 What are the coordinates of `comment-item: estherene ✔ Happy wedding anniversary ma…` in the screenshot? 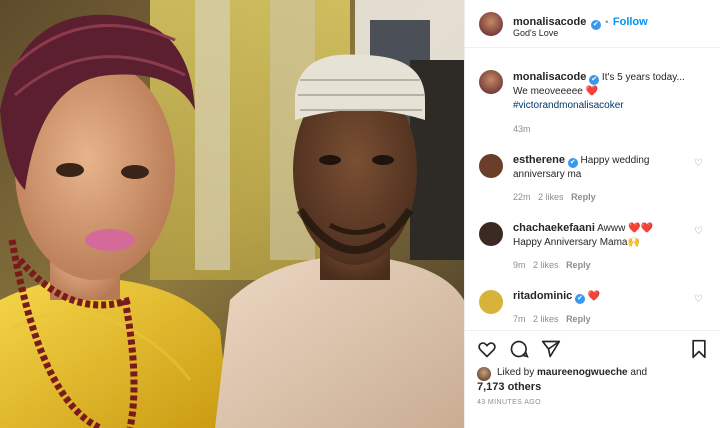 It's located at (592, 180).